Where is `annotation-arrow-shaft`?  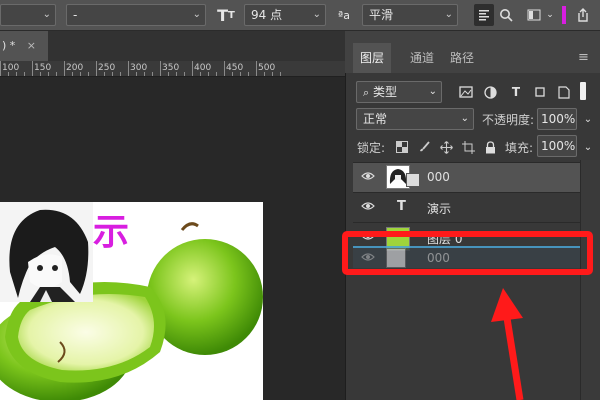 annotation-arrow-shaft is located at coordinates (513, 358).